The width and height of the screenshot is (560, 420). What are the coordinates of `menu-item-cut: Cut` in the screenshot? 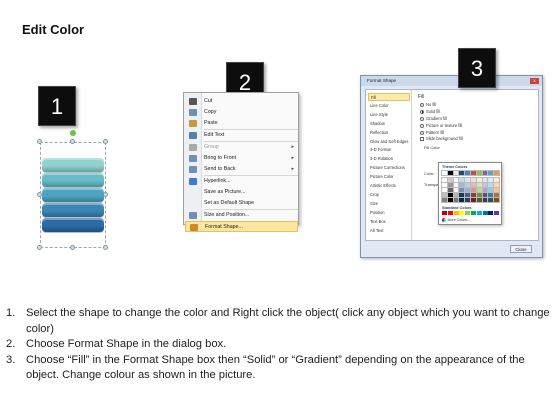 It's located at (241, 101).